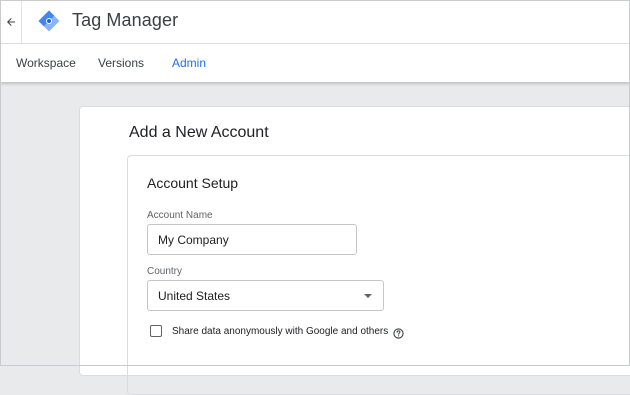 The width and height of the screenshot is (630, 395). I want to click on tab-versions: Versions, so click(121, 63).